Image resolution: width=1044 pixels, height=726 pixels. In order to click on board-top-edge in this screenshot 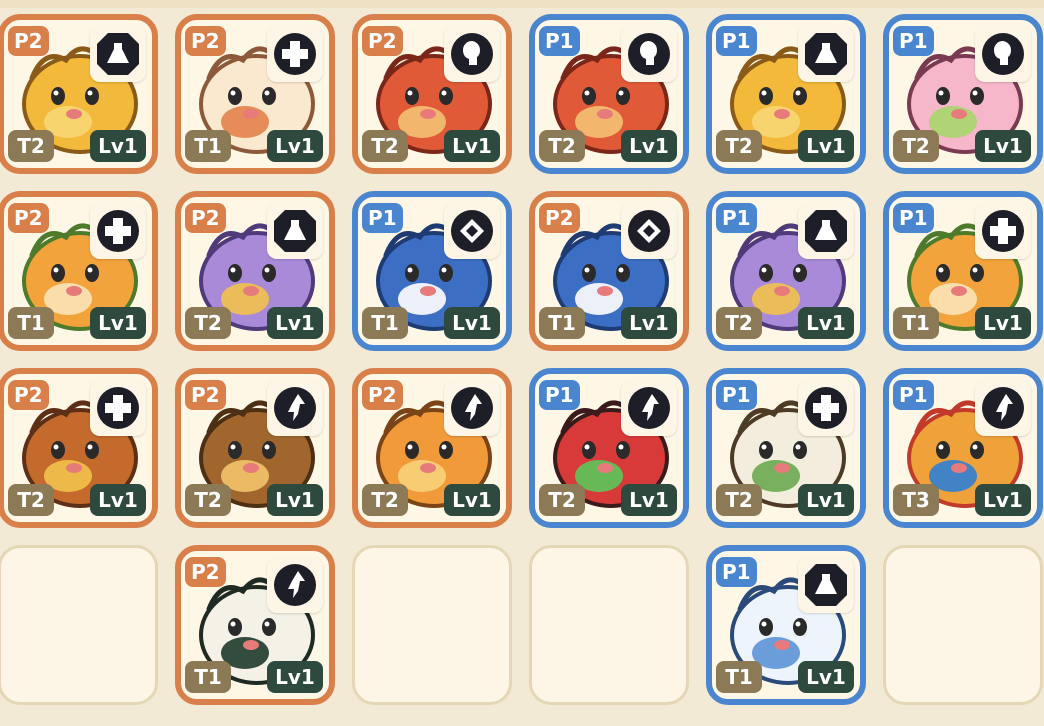, I will do `click(522, 4)`.